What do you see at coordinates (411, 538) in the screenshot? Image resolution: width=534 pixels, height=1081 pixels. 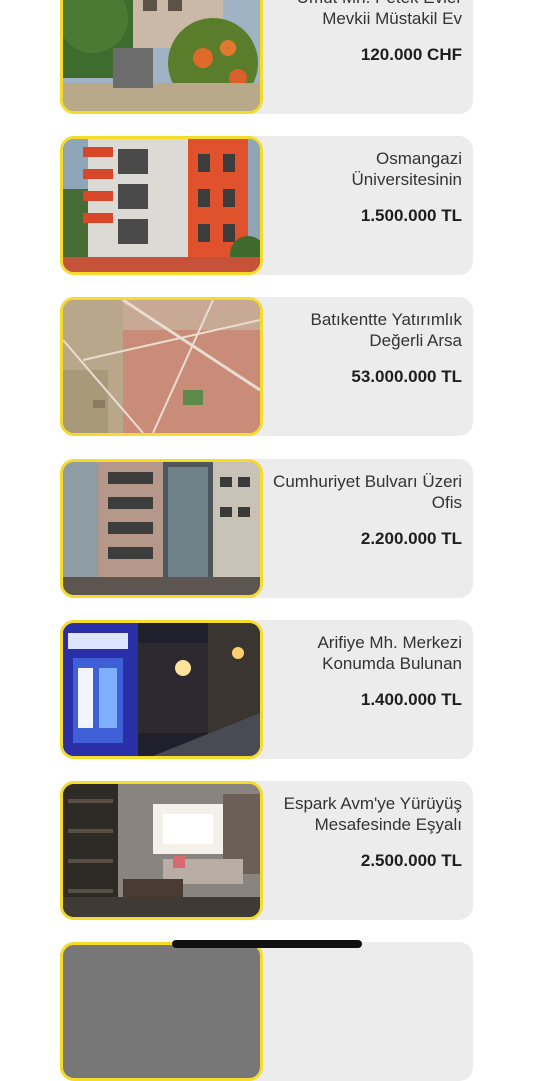 I see `listing-price: 2.200.000 TL` at bounding box center [411, 538].